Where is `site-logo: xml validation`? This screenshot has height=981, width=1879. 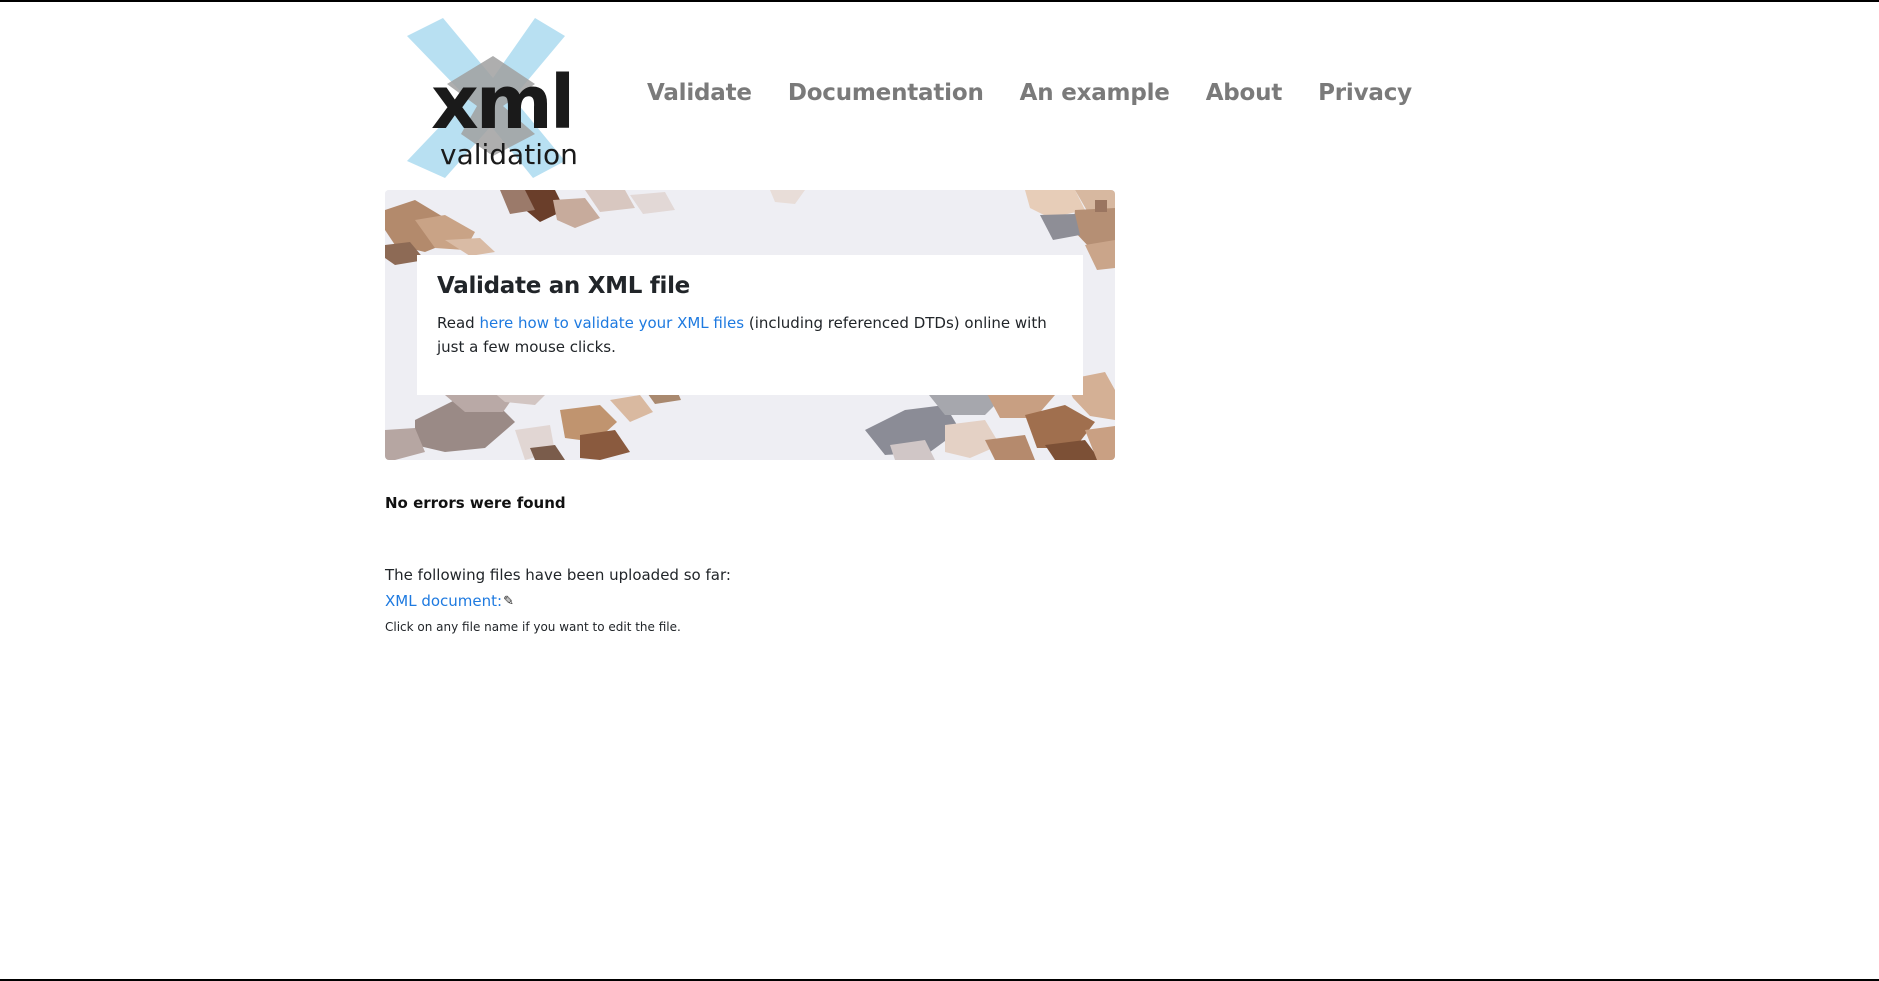
site-logo: xml validation is located at coordinates (492, 98).